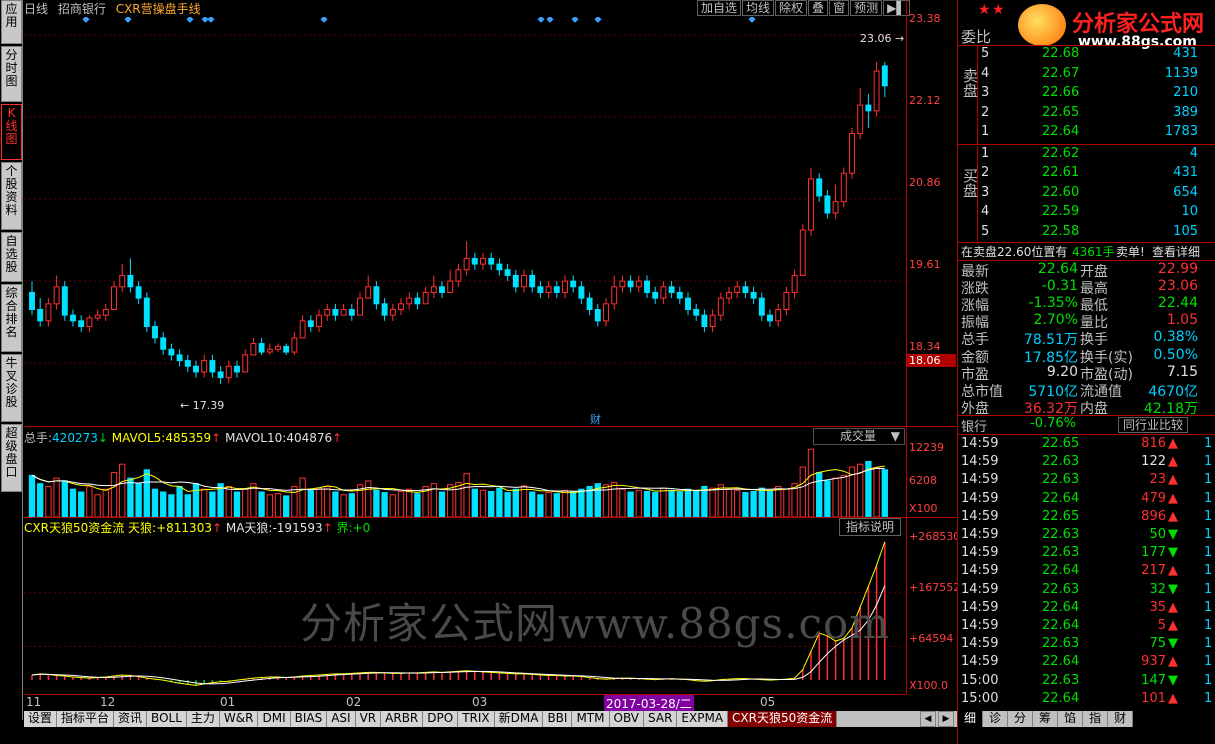 The width and height of the screenshot is (1215, 744). I want to click on quote-value: 9.20, so click(1062, 371).